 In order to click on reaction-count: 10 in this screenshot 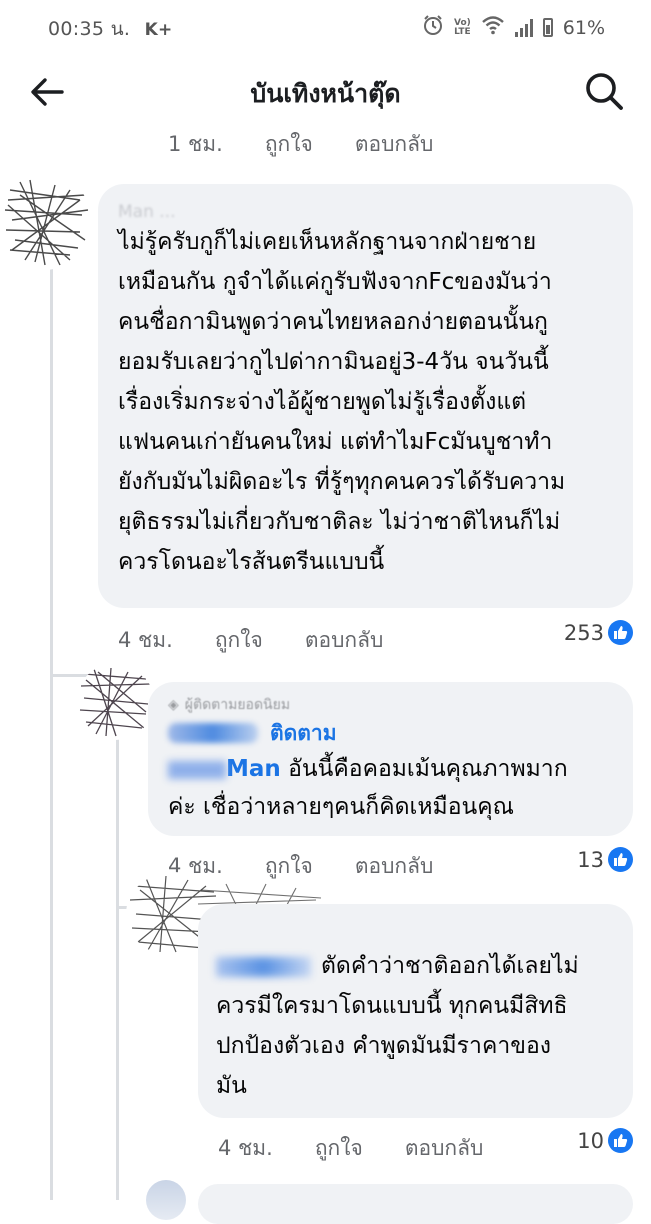, I will do `click(605, 1140)`.